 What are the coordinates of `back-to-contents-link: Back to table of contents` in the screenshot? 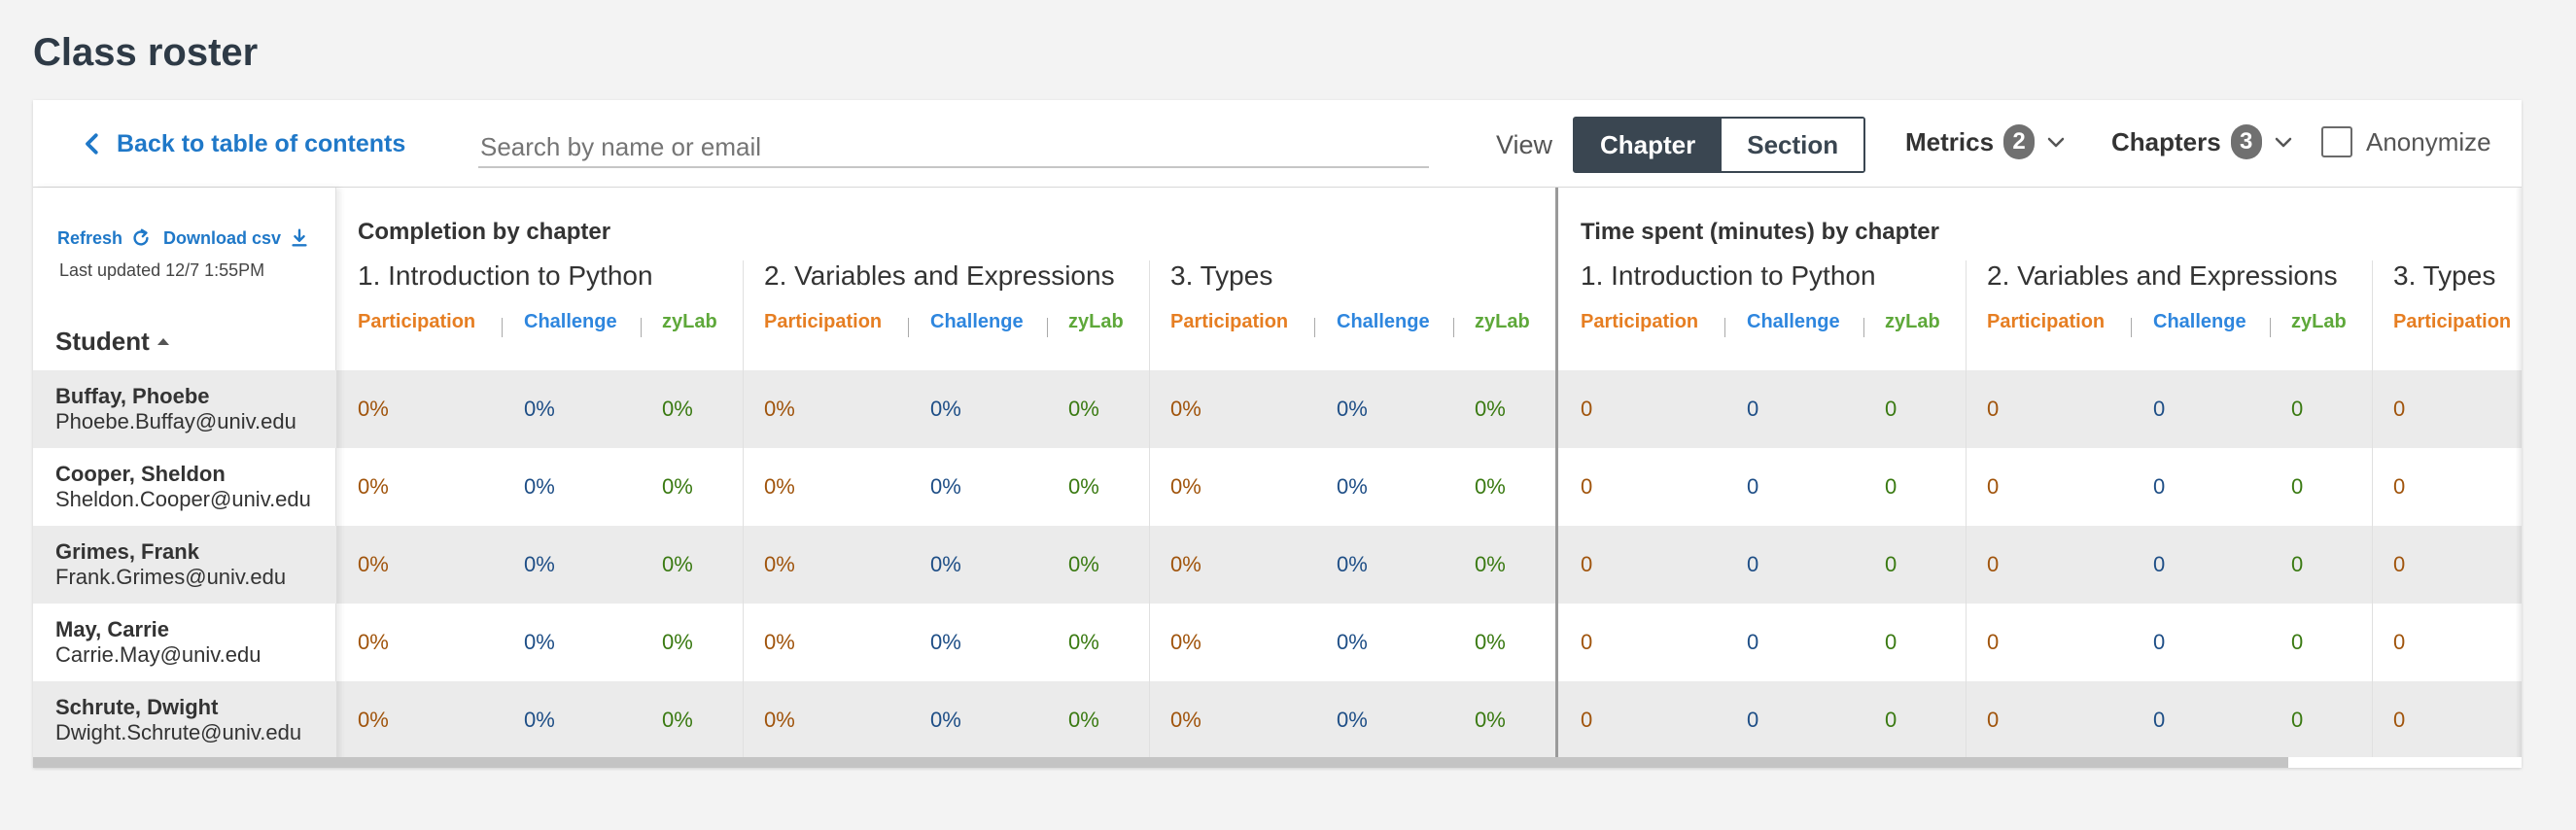 It's located at (241, 143).